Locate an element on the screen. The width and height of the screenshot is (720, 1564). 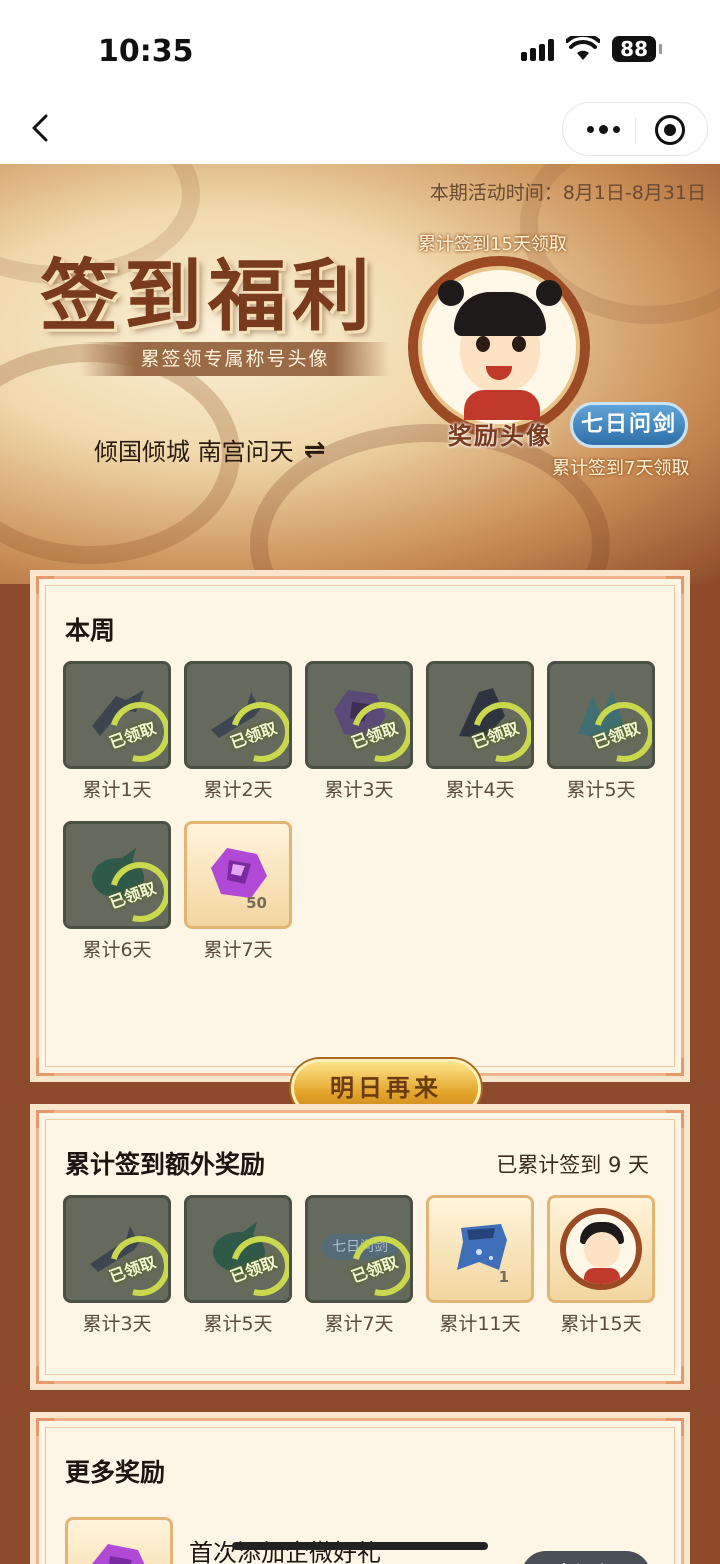
signal-icon is located at coordinates (538, 49).